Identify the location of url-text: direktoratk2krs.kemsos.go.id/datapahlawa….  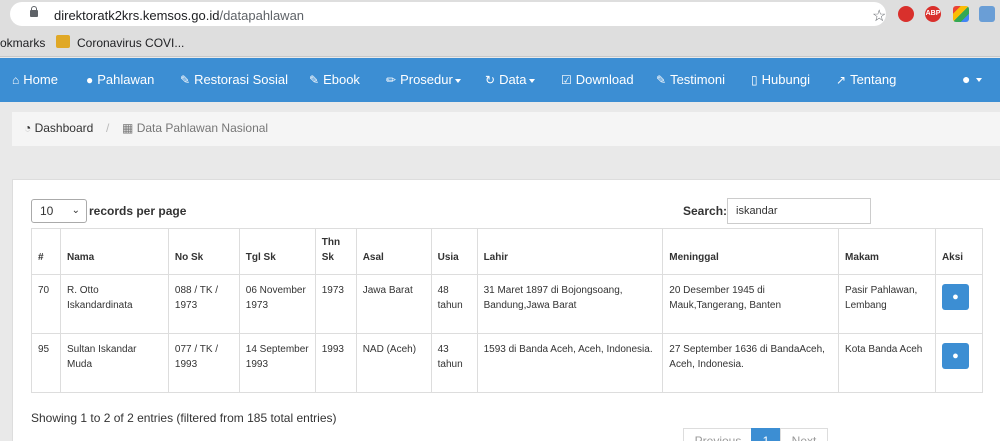
(179, 15).